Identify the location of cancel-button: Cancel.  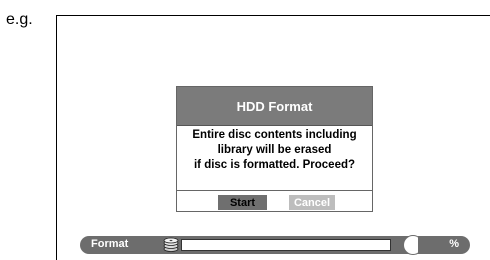
(312, 202).